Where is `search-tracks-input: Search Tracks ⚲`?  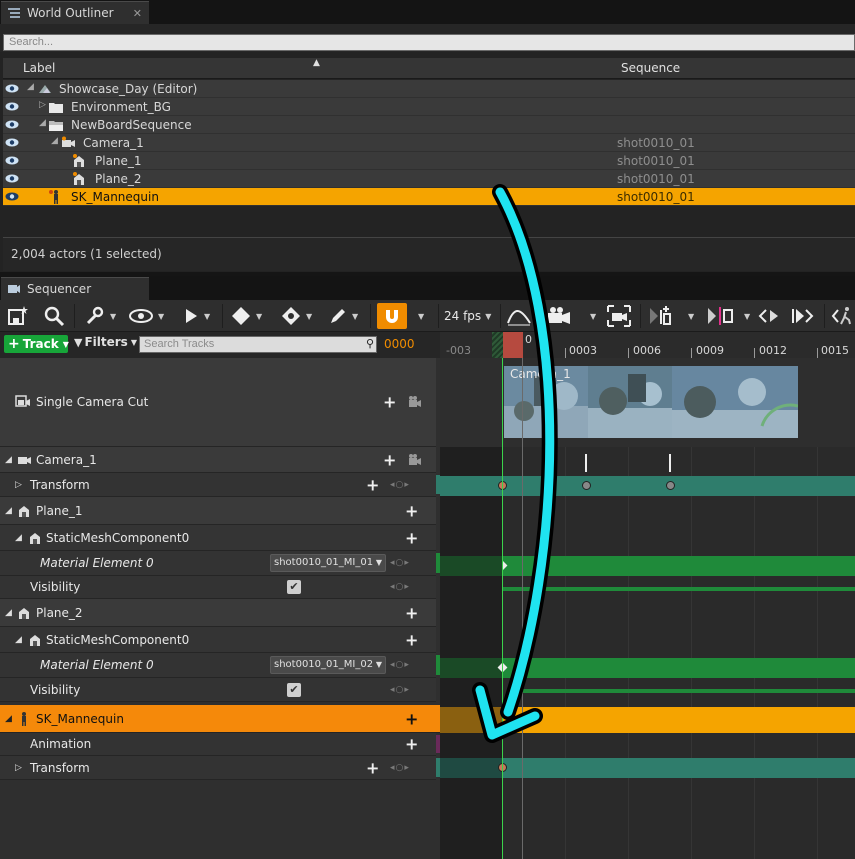 search-tracks-input: Search Tracks ⚲ is located at coordinates (258, 344).